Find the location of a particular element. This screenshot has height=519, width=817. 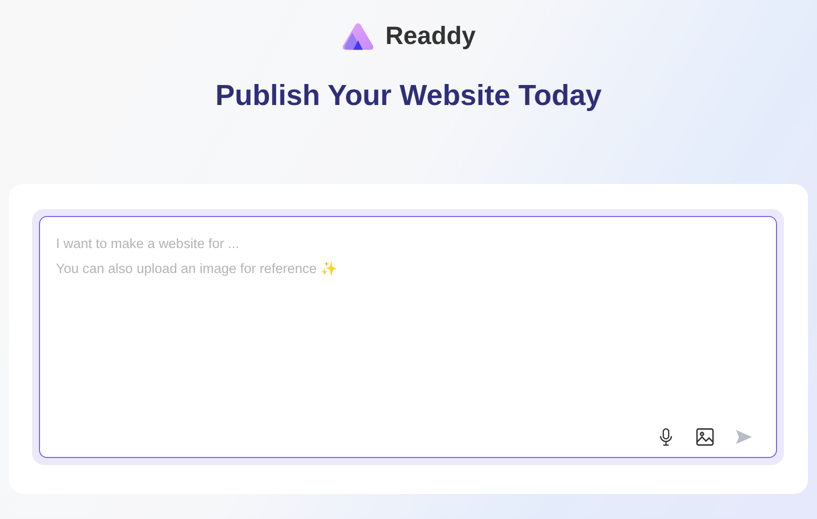

microphone-icon is located at coordinates (666, 437).